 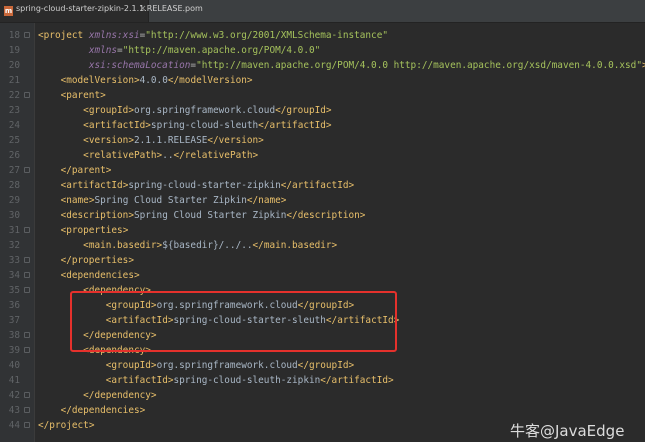 I want to click on code-line: 22 <parent>, so click(x=322, y=95).